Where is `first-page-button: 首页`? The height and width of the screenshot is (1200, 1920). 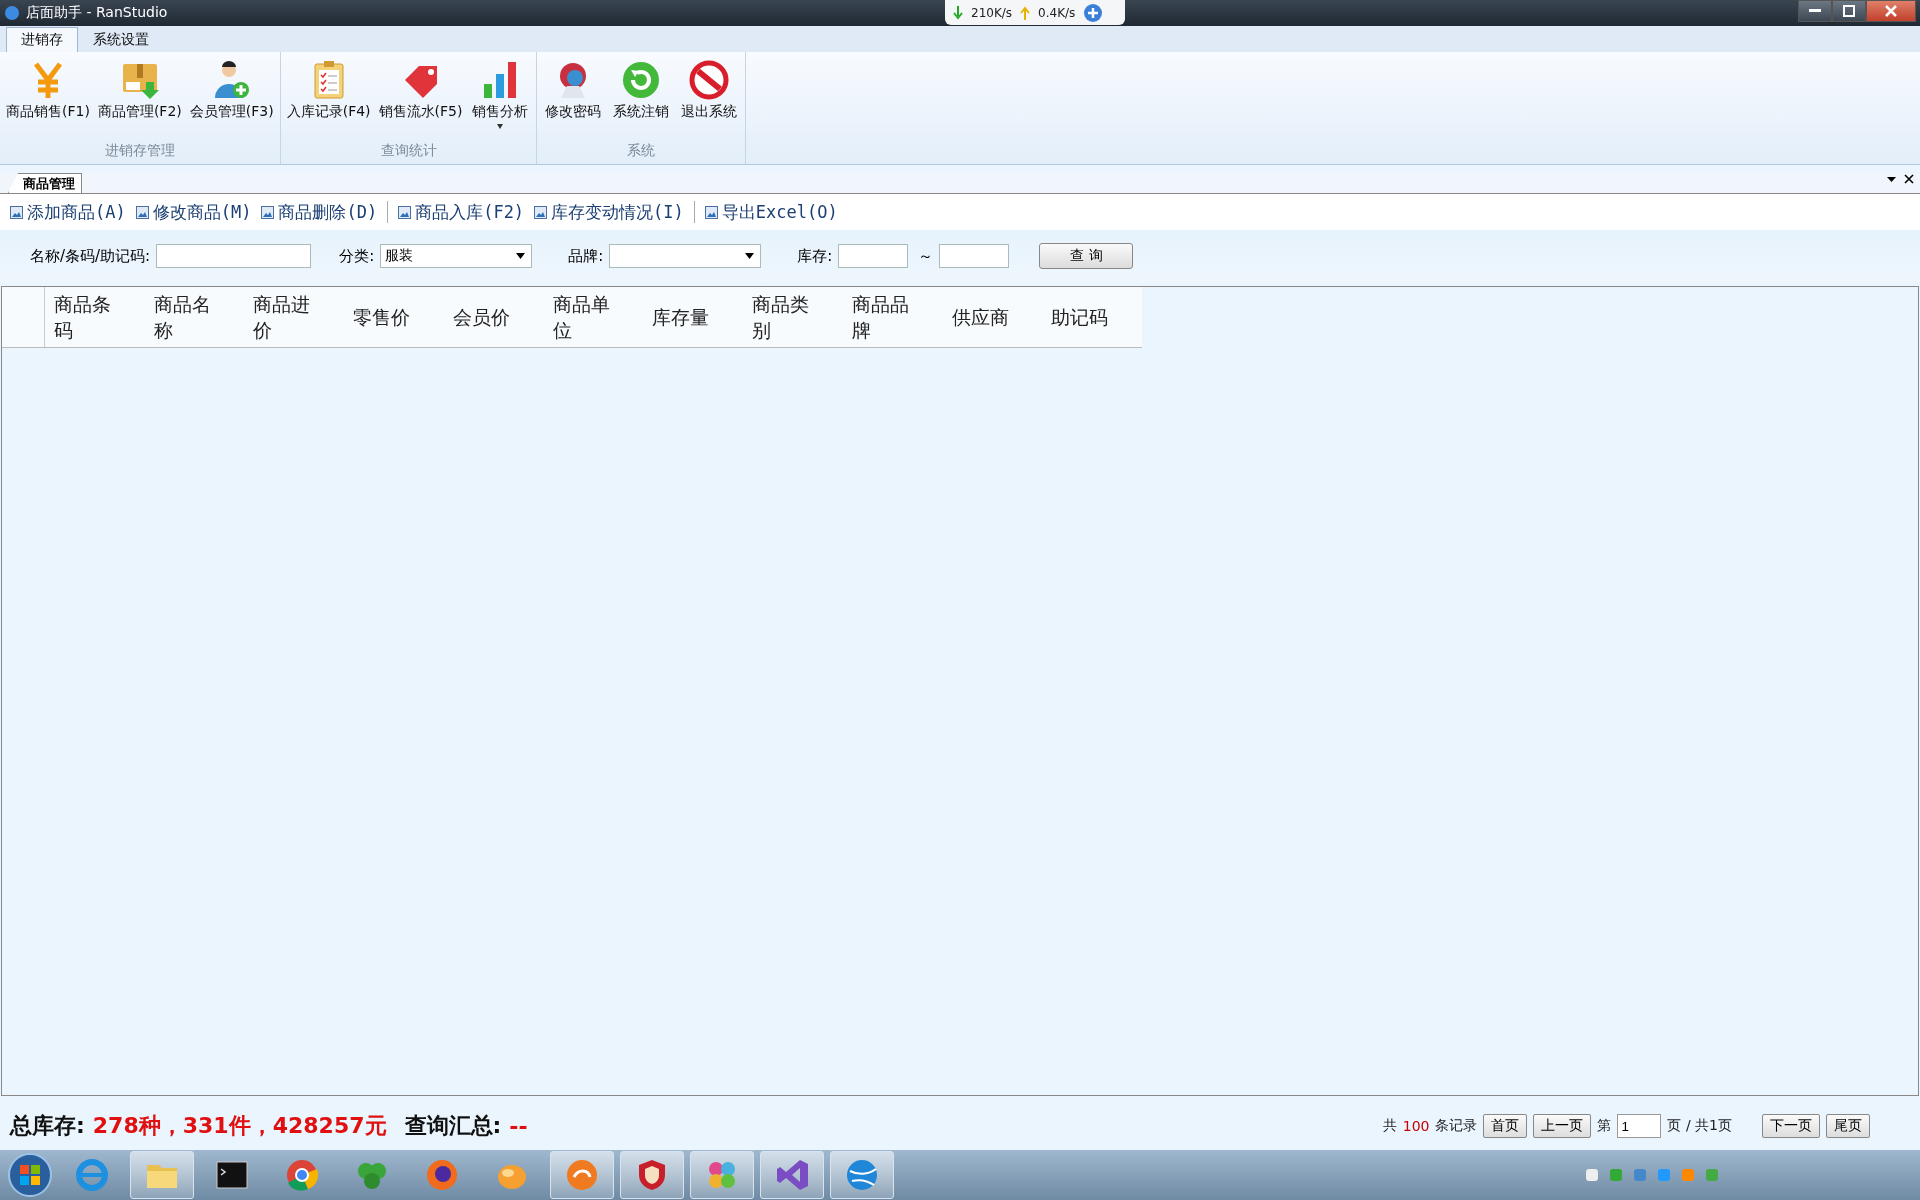 first-page-button: 首页 is located at coordinates (1505, 1126).